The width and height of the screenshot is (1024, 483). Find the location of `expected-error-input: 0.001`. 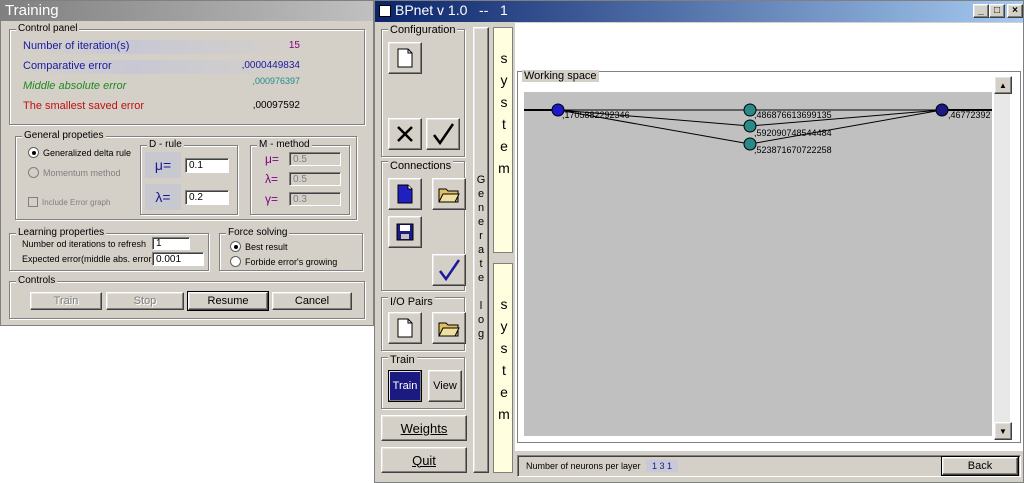

expected-error-input: 0.001 is located at coordinates (178, 259).